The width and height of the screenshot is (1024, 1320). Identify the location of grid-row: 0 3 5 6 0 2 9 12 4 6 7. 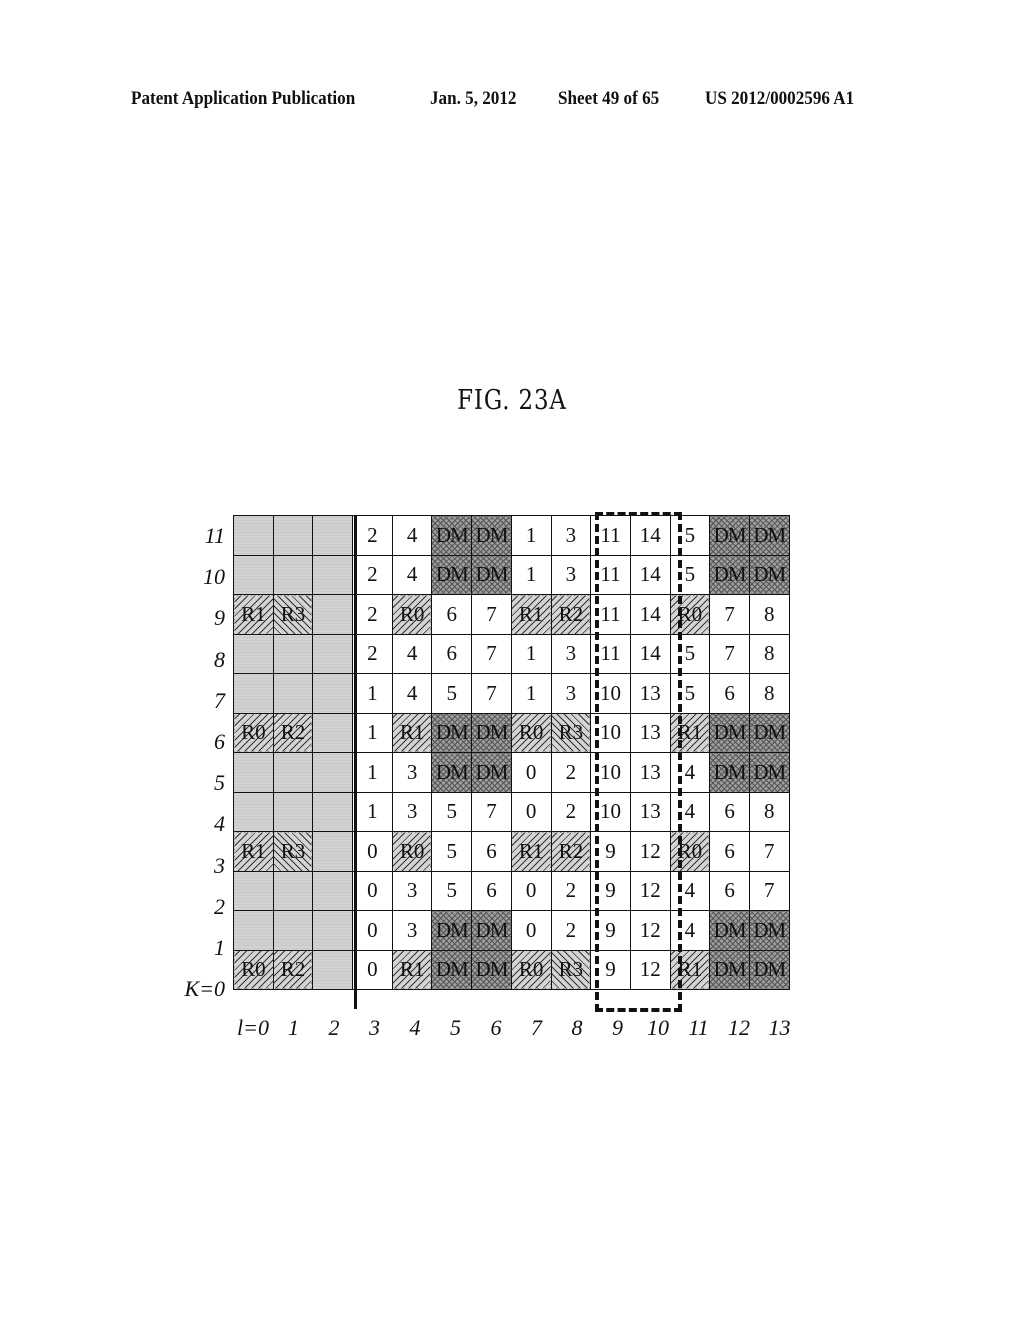
(511, 890).